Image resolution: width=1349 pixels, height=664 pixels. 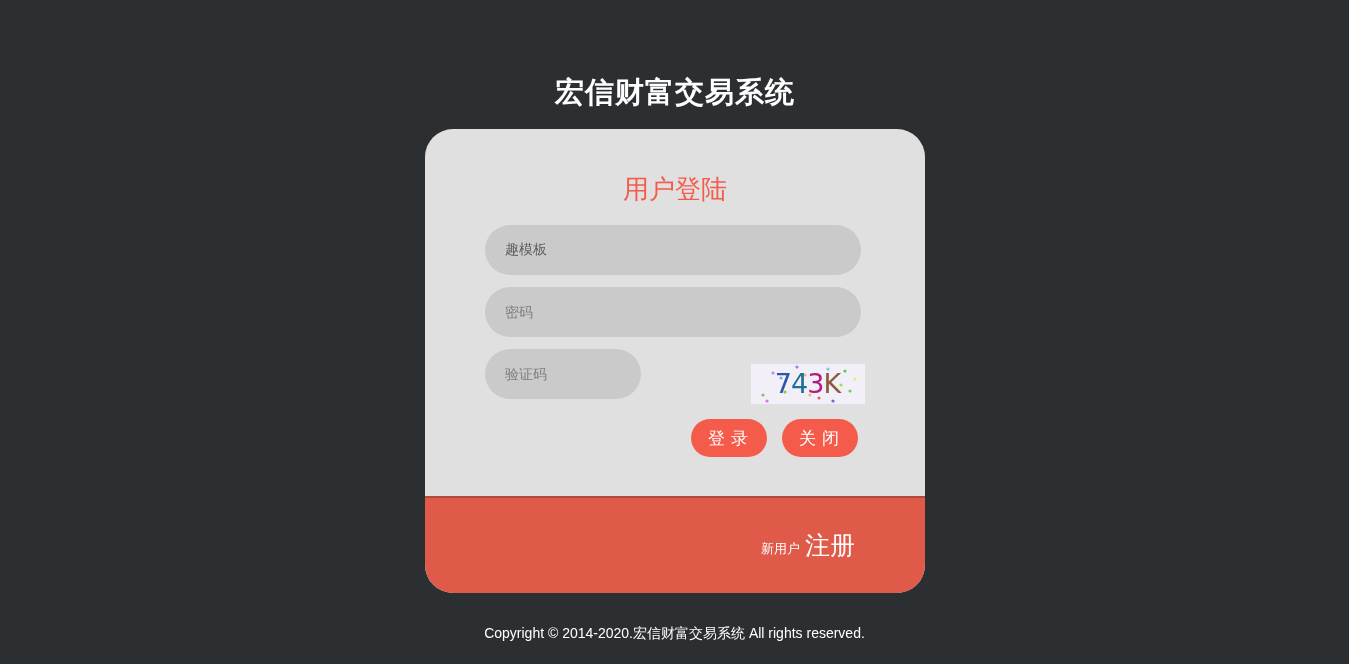 I want to click on captcha-code: 743K, so click(x=807, y=384).